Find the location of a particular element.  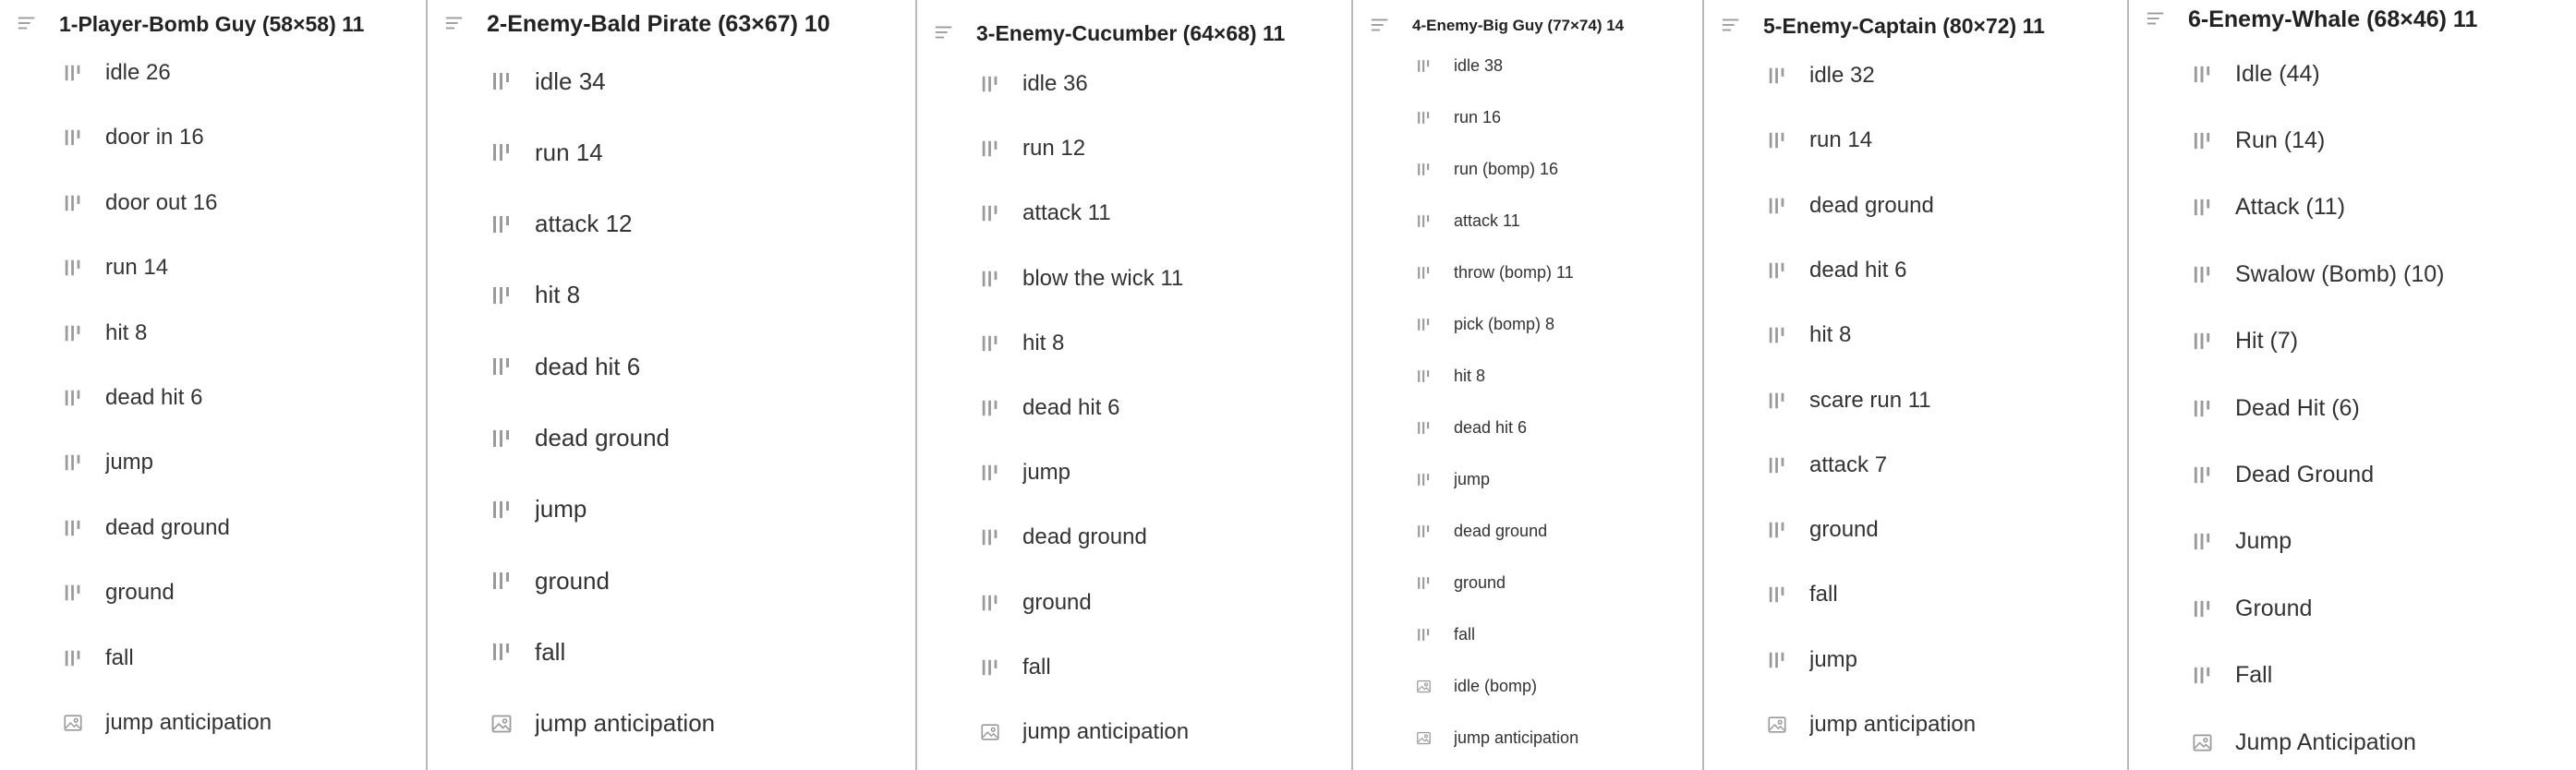

layer-item-label: dead ground is located at coordinates (1501, 531).